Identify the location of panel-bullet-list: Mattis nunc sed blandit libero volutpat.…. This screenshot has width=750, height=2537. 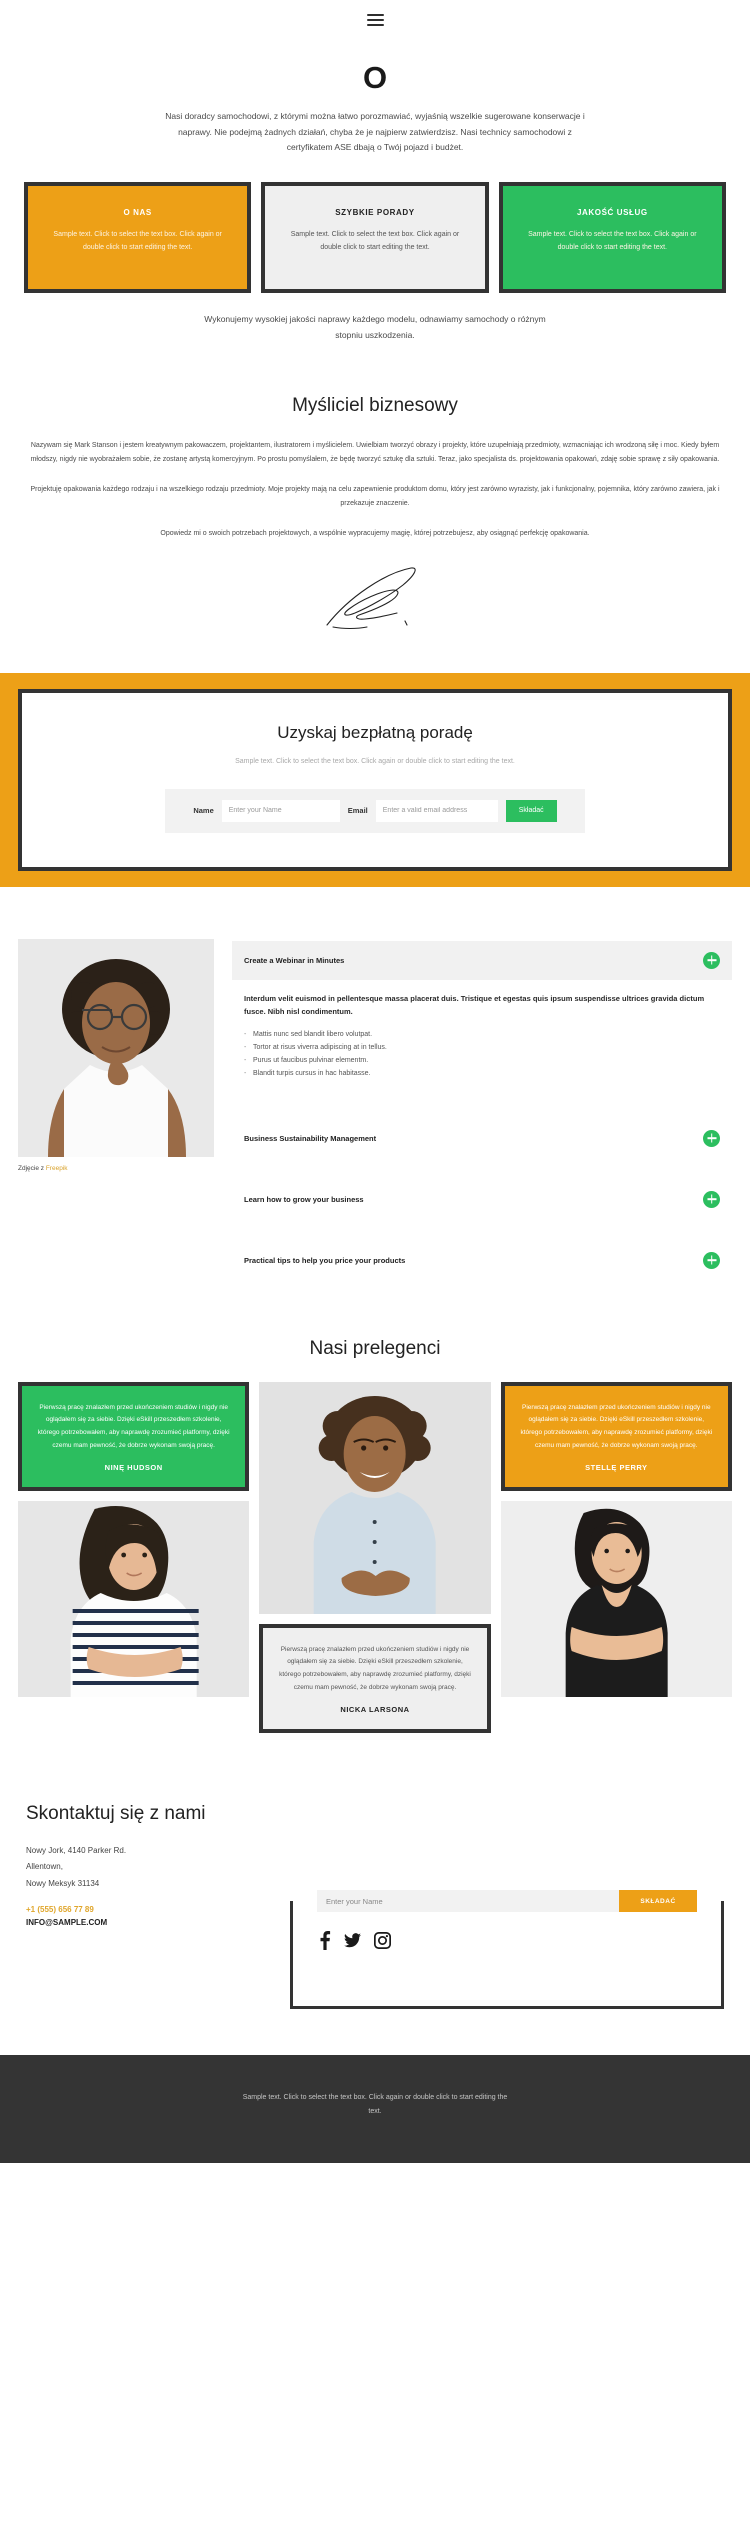
(482, 1055).